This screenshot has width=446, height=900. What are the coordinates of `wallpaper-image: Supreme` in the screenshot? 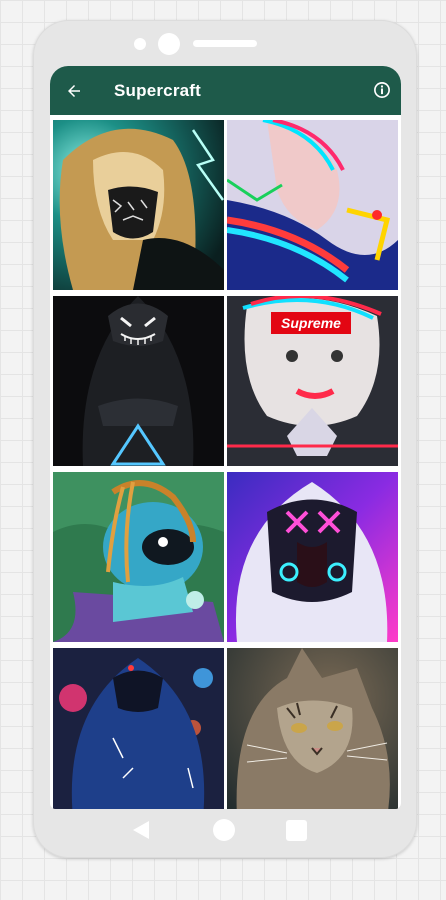 It's located at (312, 381).